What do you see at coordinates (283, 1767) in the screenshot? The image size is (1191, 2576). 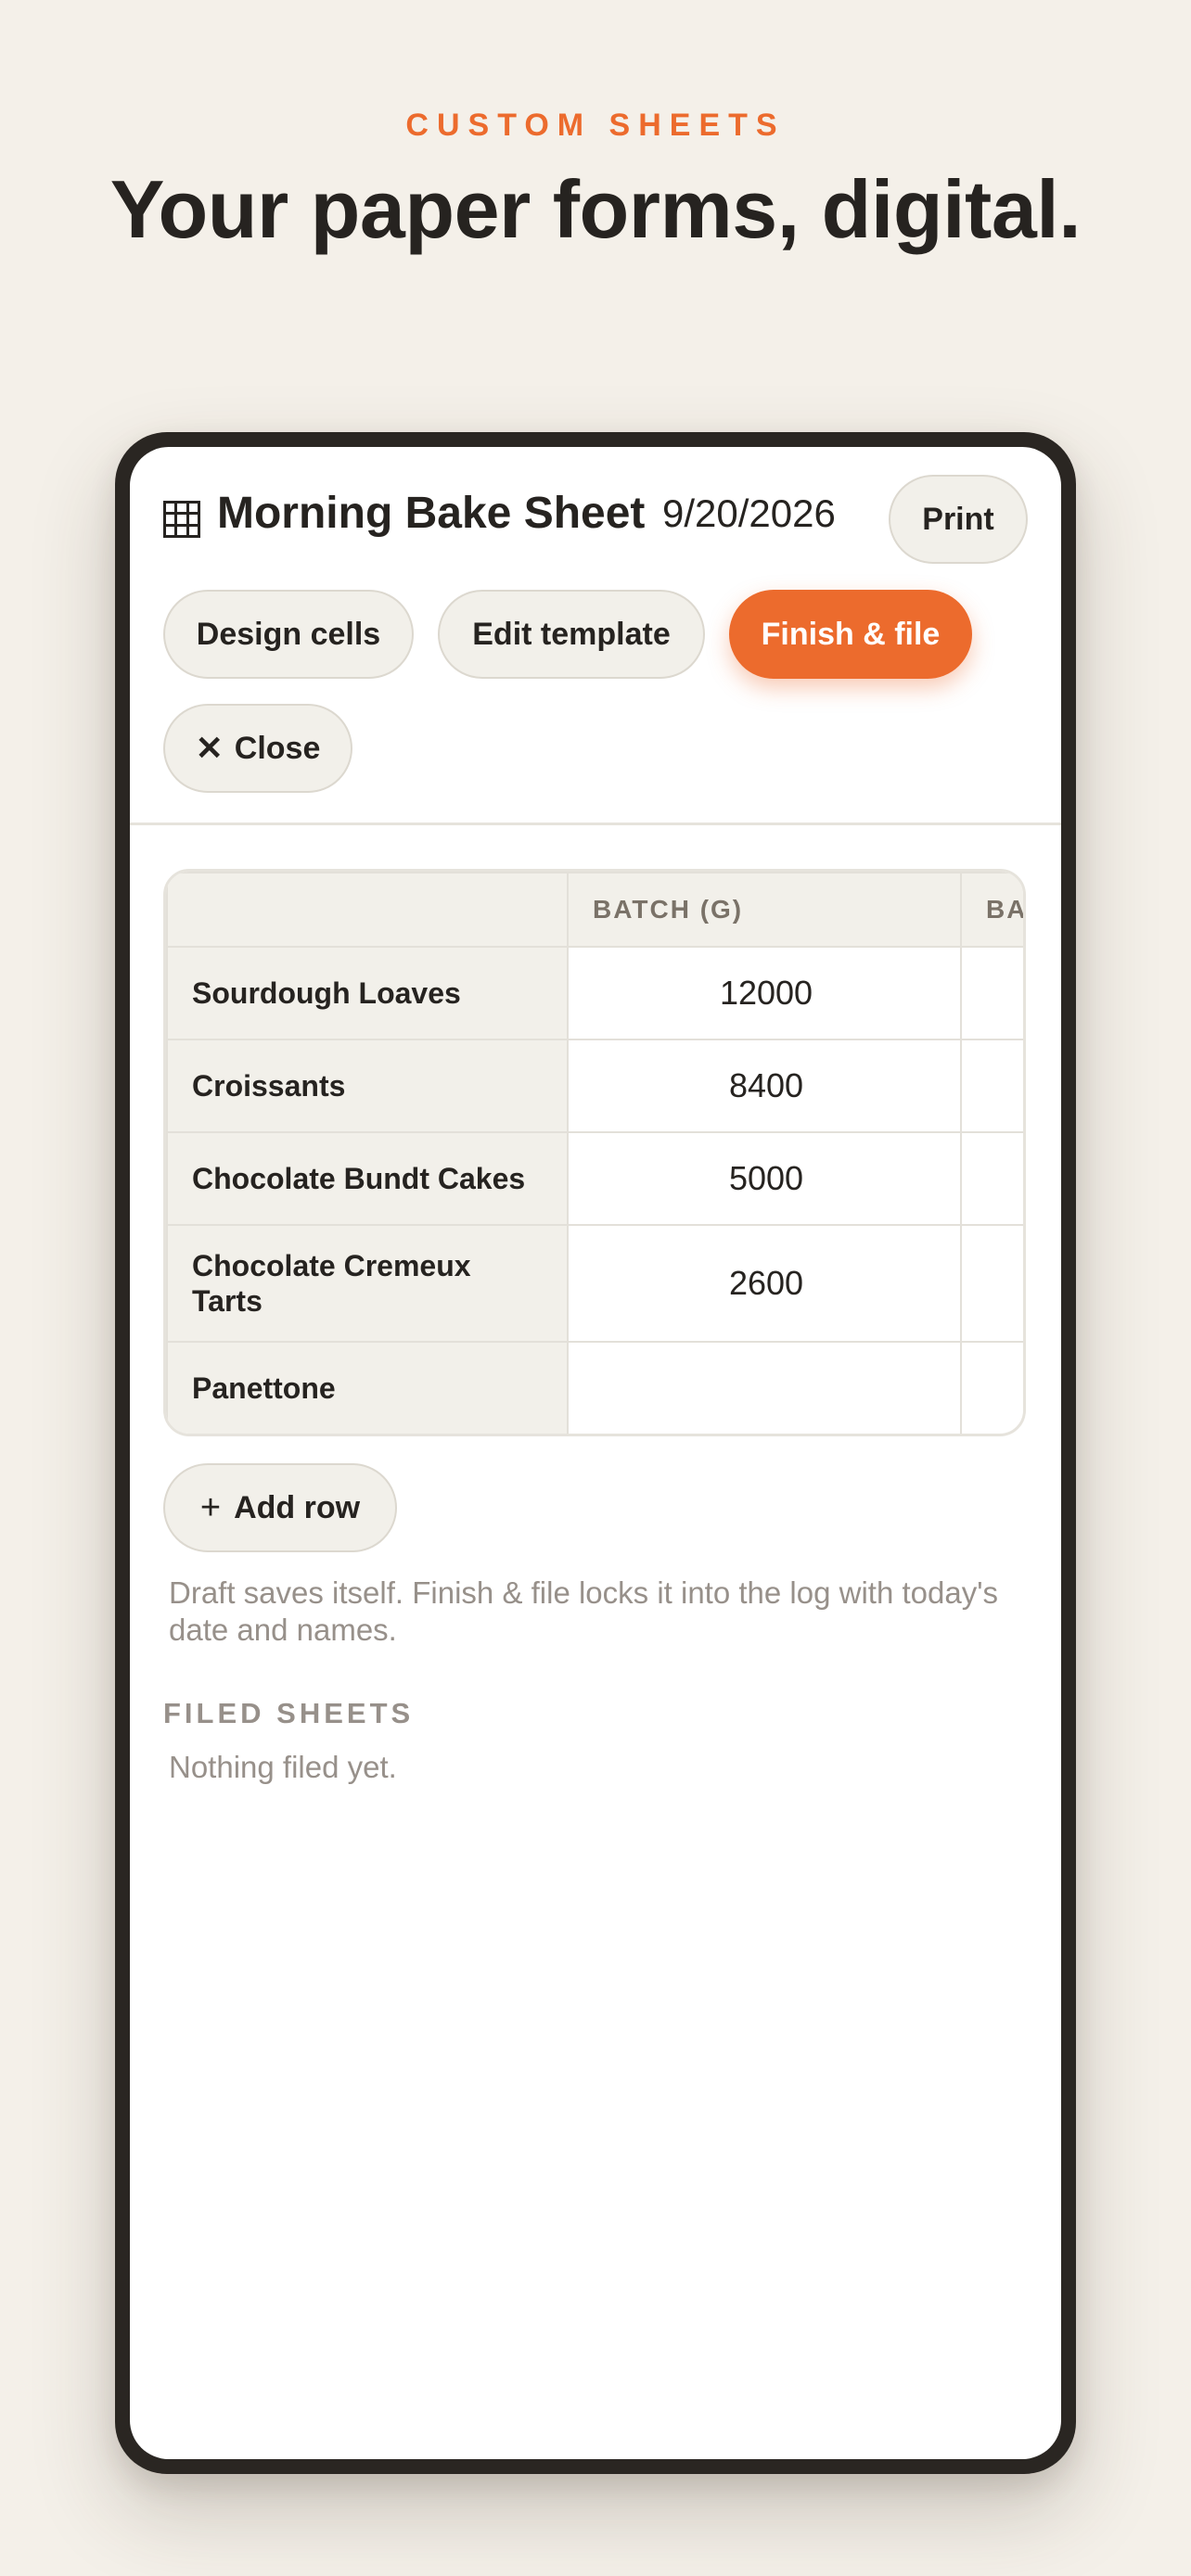 I see `filed-sheets-empty: Nothing filed yet.` at bounding box center [283, 1767].